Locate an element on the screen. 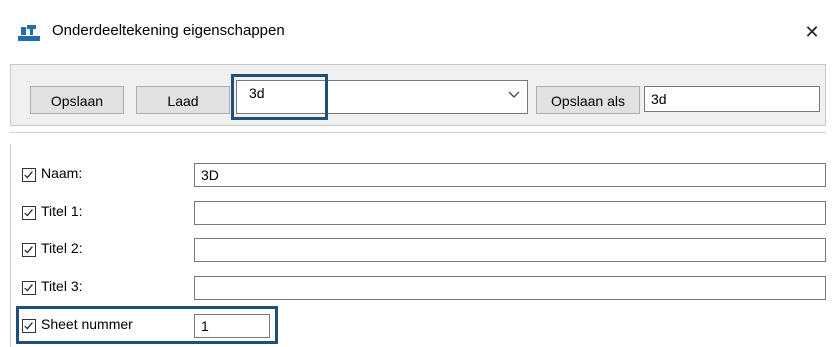 This screenshot has height=347, width=832. sheet-nummer-label: Sheet nummer is located at coordinates (87, 324).